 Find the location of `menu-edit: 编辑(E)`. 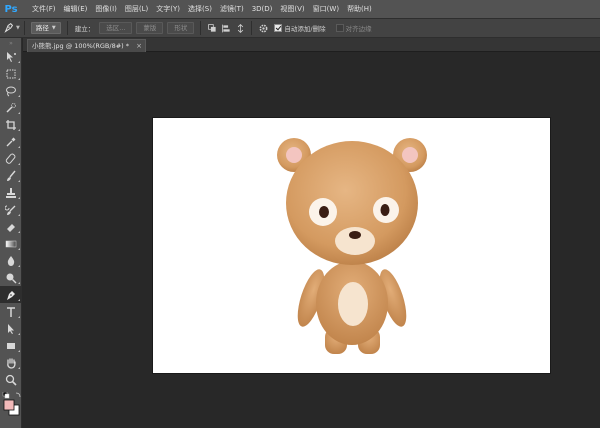

menu-edit: 编辑(E) is located at coordinates (76, 9).